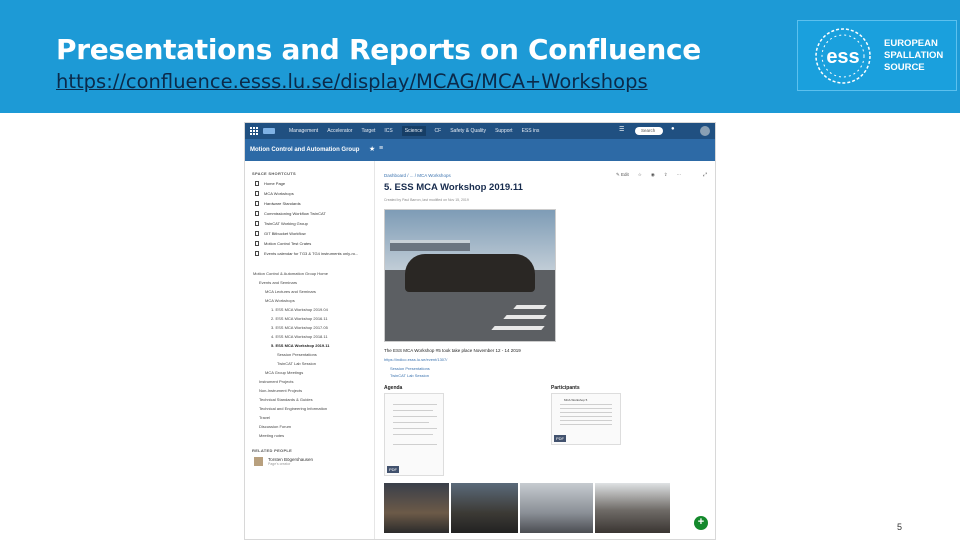 The width and height of the screenshot is (960, 540). I want to click on menu-icon: ☰, so click(621, 129).